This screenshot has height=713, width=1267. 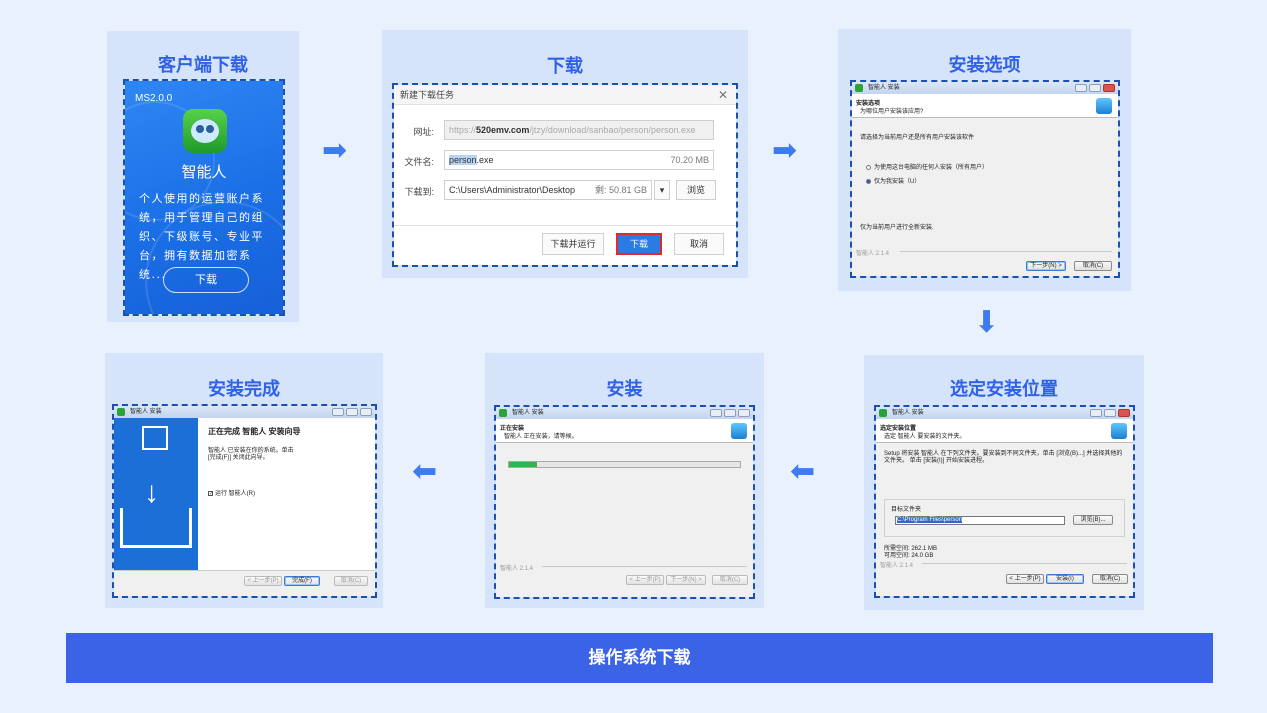 What do you see at coordinates (930, 520) in the screenshot?
I see `folder-path-text: C:\Program Files\person` at bounding box center [930, 520].